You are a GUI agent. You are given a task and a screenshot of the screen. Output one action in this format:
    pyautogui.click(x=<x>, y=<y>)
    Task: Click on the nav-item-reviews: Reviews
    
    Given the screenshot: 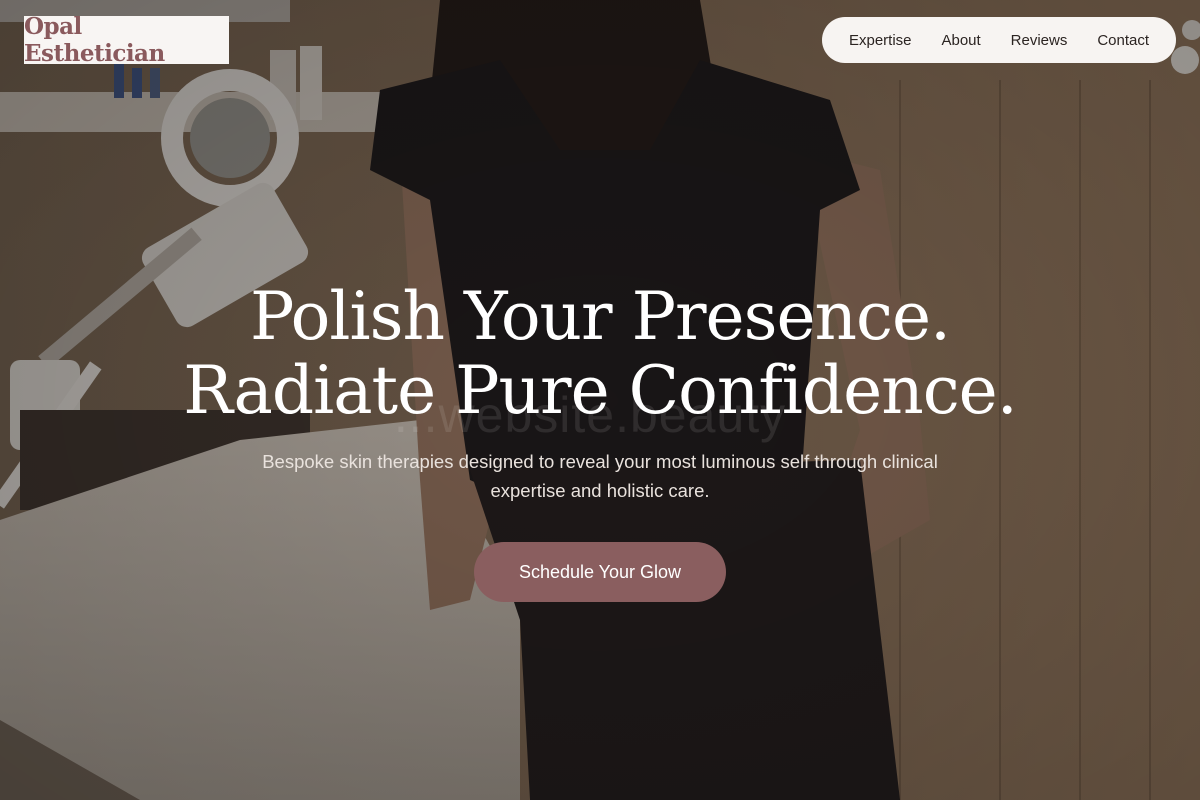 What is the action you would take?
    pyautogui.click(x=1039, y=40)
    